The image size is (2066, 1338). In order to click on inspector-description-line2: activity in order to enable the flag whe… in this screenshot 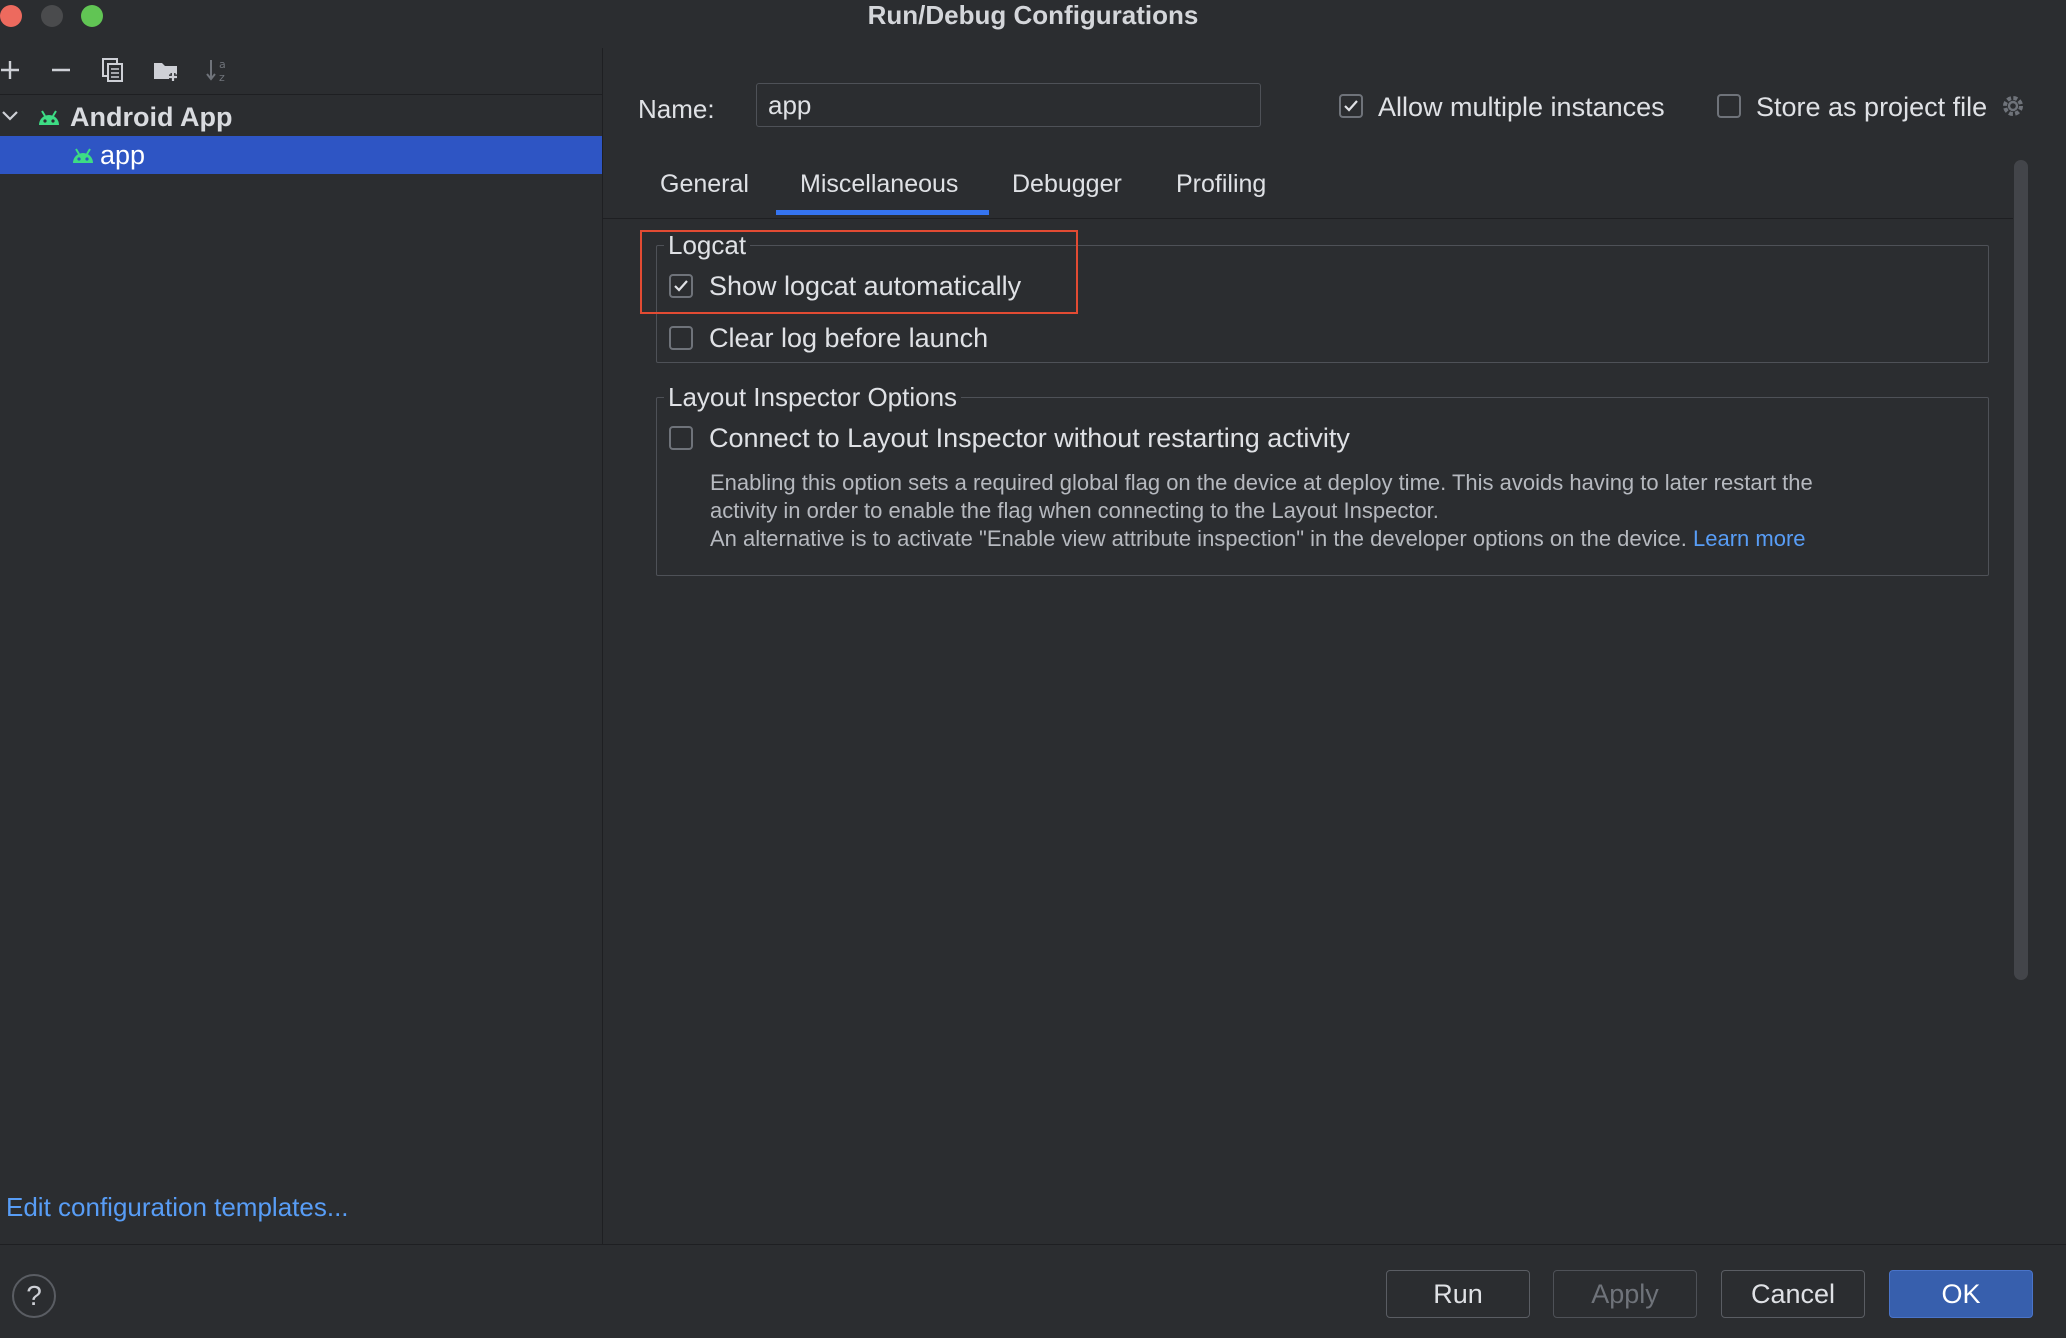, I will do `click(1074, 510)`.